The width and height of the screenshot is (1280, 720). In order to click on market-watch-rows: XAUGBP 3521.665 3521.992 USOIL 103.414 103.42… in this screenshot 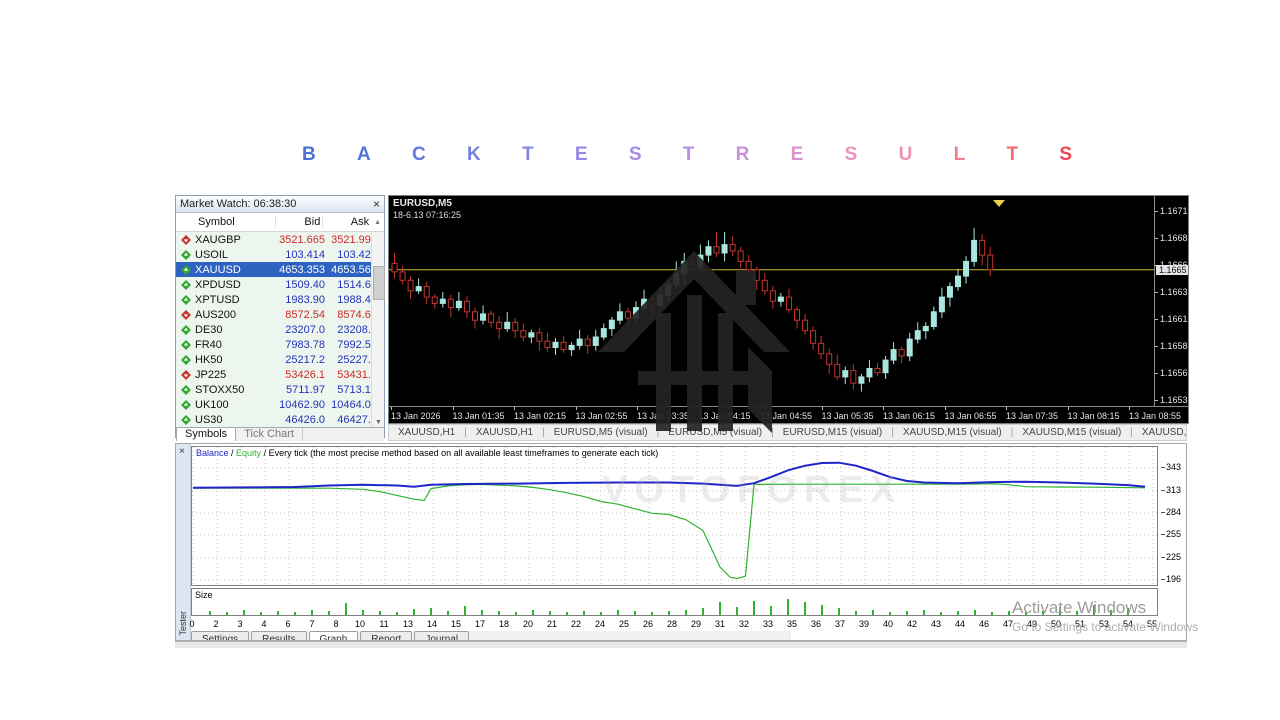, I will do `click(280, 329)`.